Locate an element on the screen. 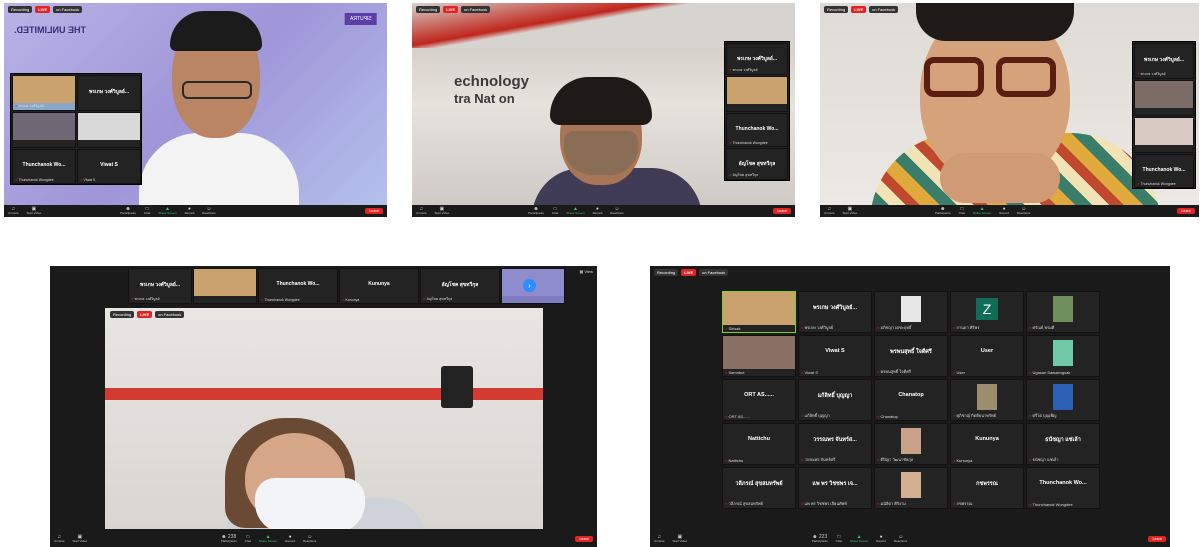  participant-tile: วรรณพร จันทร์ส... วรรณพร จันทร์ศรี is located at coordinates (835, 444).